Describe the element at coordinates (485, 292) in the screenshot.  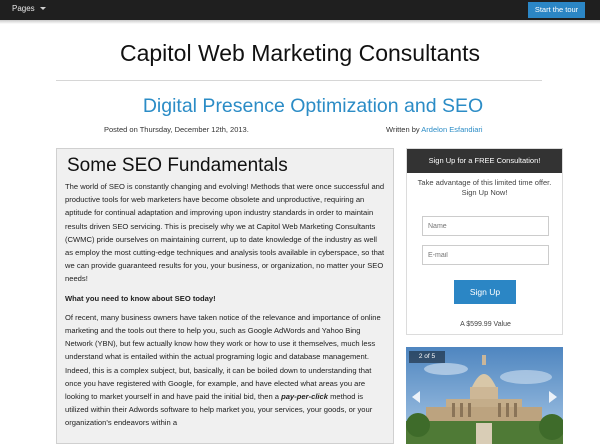
I see `signup-button: Sign Up` at that location.